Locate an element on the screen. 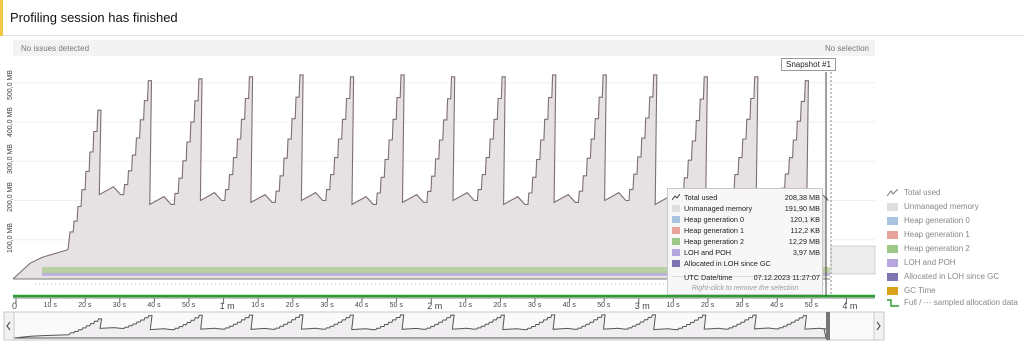 The image size is (1024, 348). legend-item: Allocated in LOH since GC is located at coordinates (954, 277).